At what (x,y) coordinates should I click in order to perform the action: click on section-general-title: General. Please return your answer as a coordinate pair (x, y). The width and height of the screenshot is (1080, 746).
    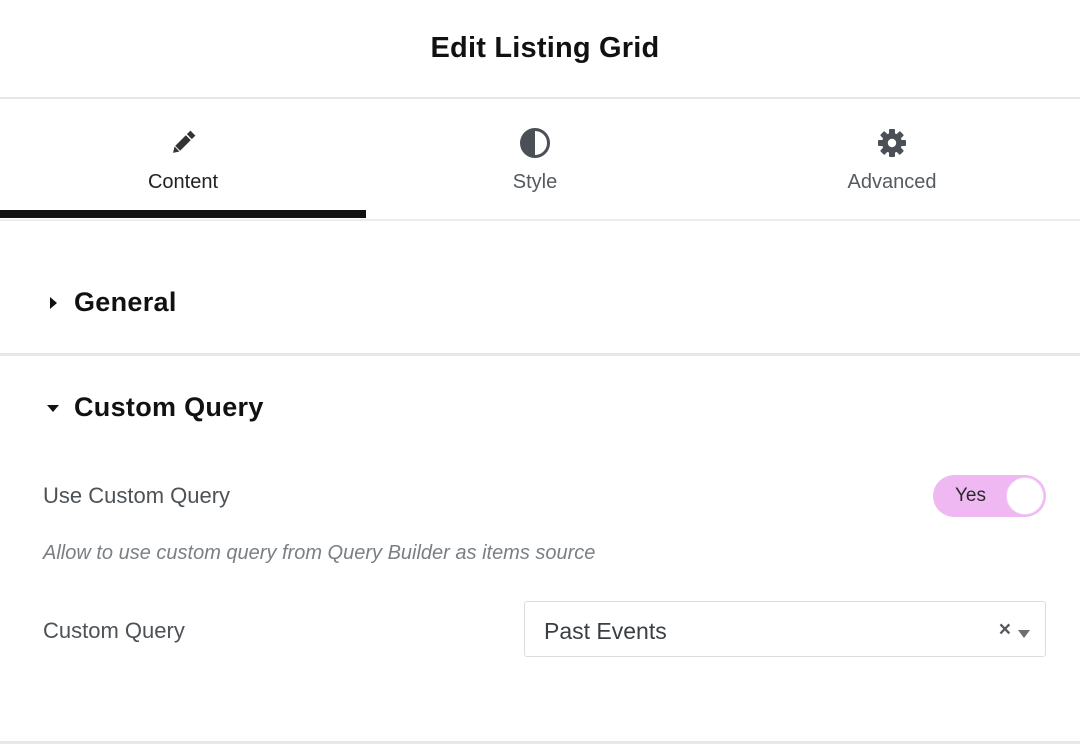
    Looking at the image, I should click on (125, 302).